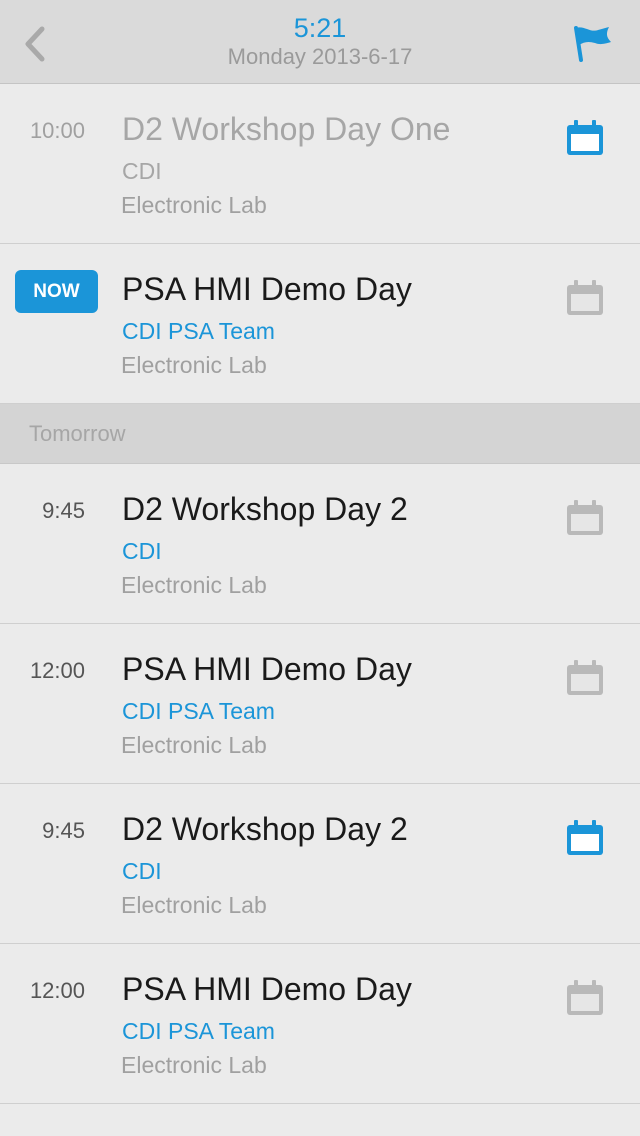 Image resolution: width=640 pixels, height=1136 pixels. Describe the element at coordinates (57, 130) in the screenshot. I see `event-time: 10:00` at that location.